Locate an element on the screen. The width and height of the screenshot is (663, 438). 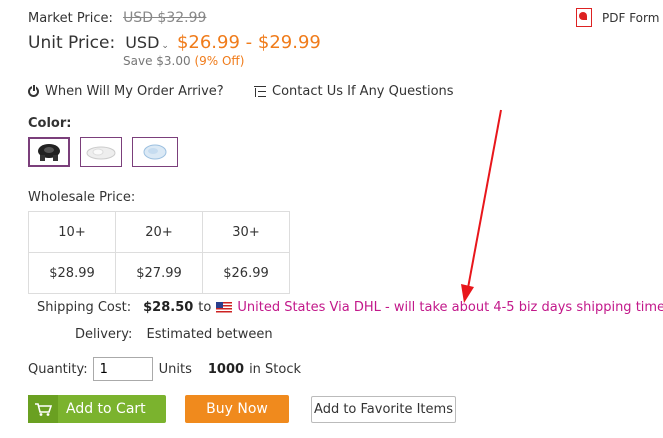
save-amount: Save $3.00 is located at coordinates (157, 61).